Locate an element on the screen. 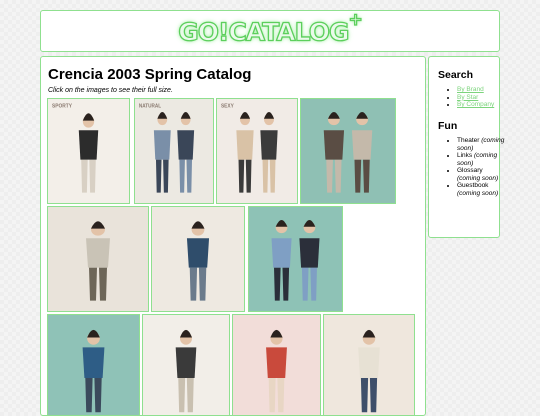 Image resolution: width=540 pixels, height=416 pixels. catalog-photo-image: SEXY is located at coordinates (249, 148).